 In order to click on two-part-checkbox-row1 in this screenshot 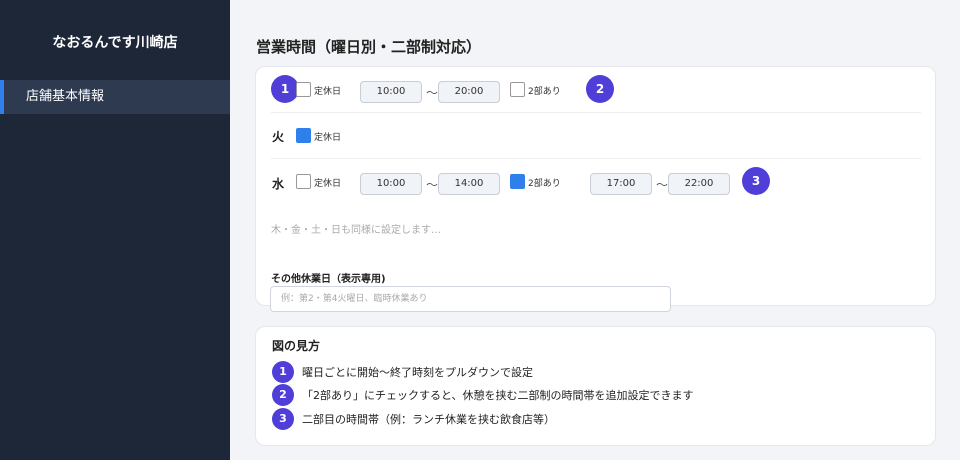, I will do `click(517, 89)`.